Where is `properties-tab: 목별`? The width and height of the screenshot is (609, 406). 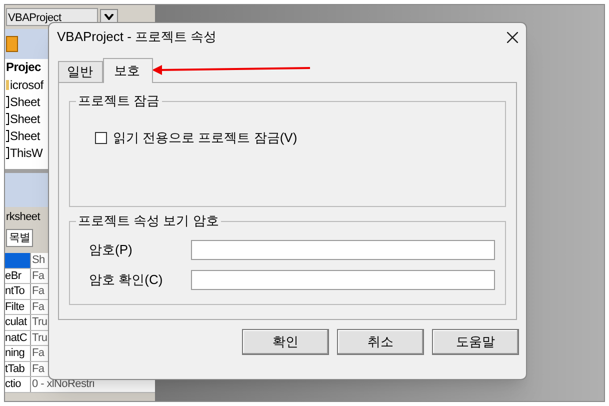
properties-tab: 목별 is located at coordinates (20, 238).